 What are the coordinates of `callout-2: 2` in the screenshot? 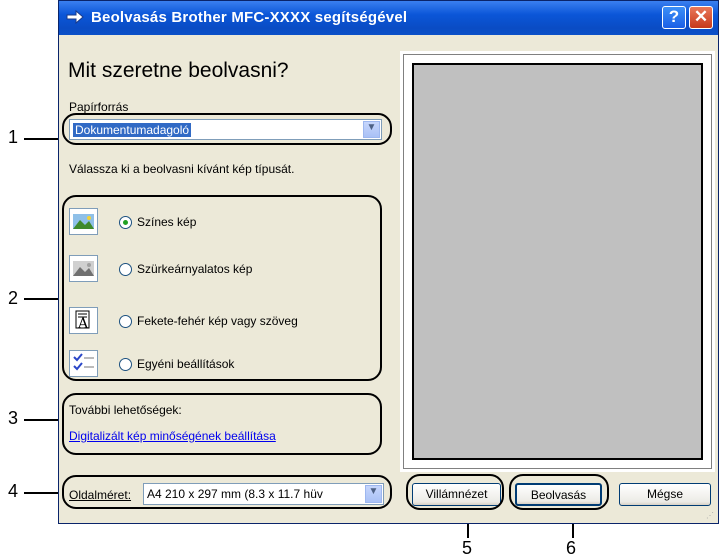 It's located at (13, 298).